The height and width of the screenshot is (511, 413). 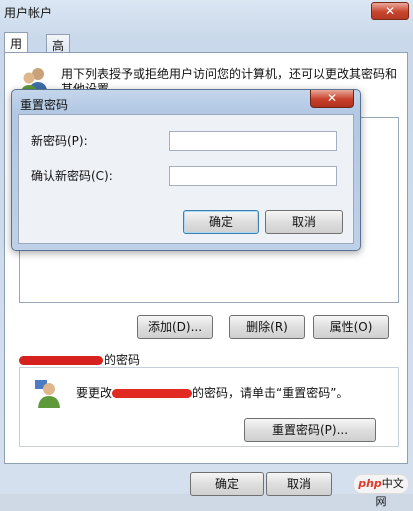 I want to click on delete-user-button: 删除(R), so click(x=267, y=327).